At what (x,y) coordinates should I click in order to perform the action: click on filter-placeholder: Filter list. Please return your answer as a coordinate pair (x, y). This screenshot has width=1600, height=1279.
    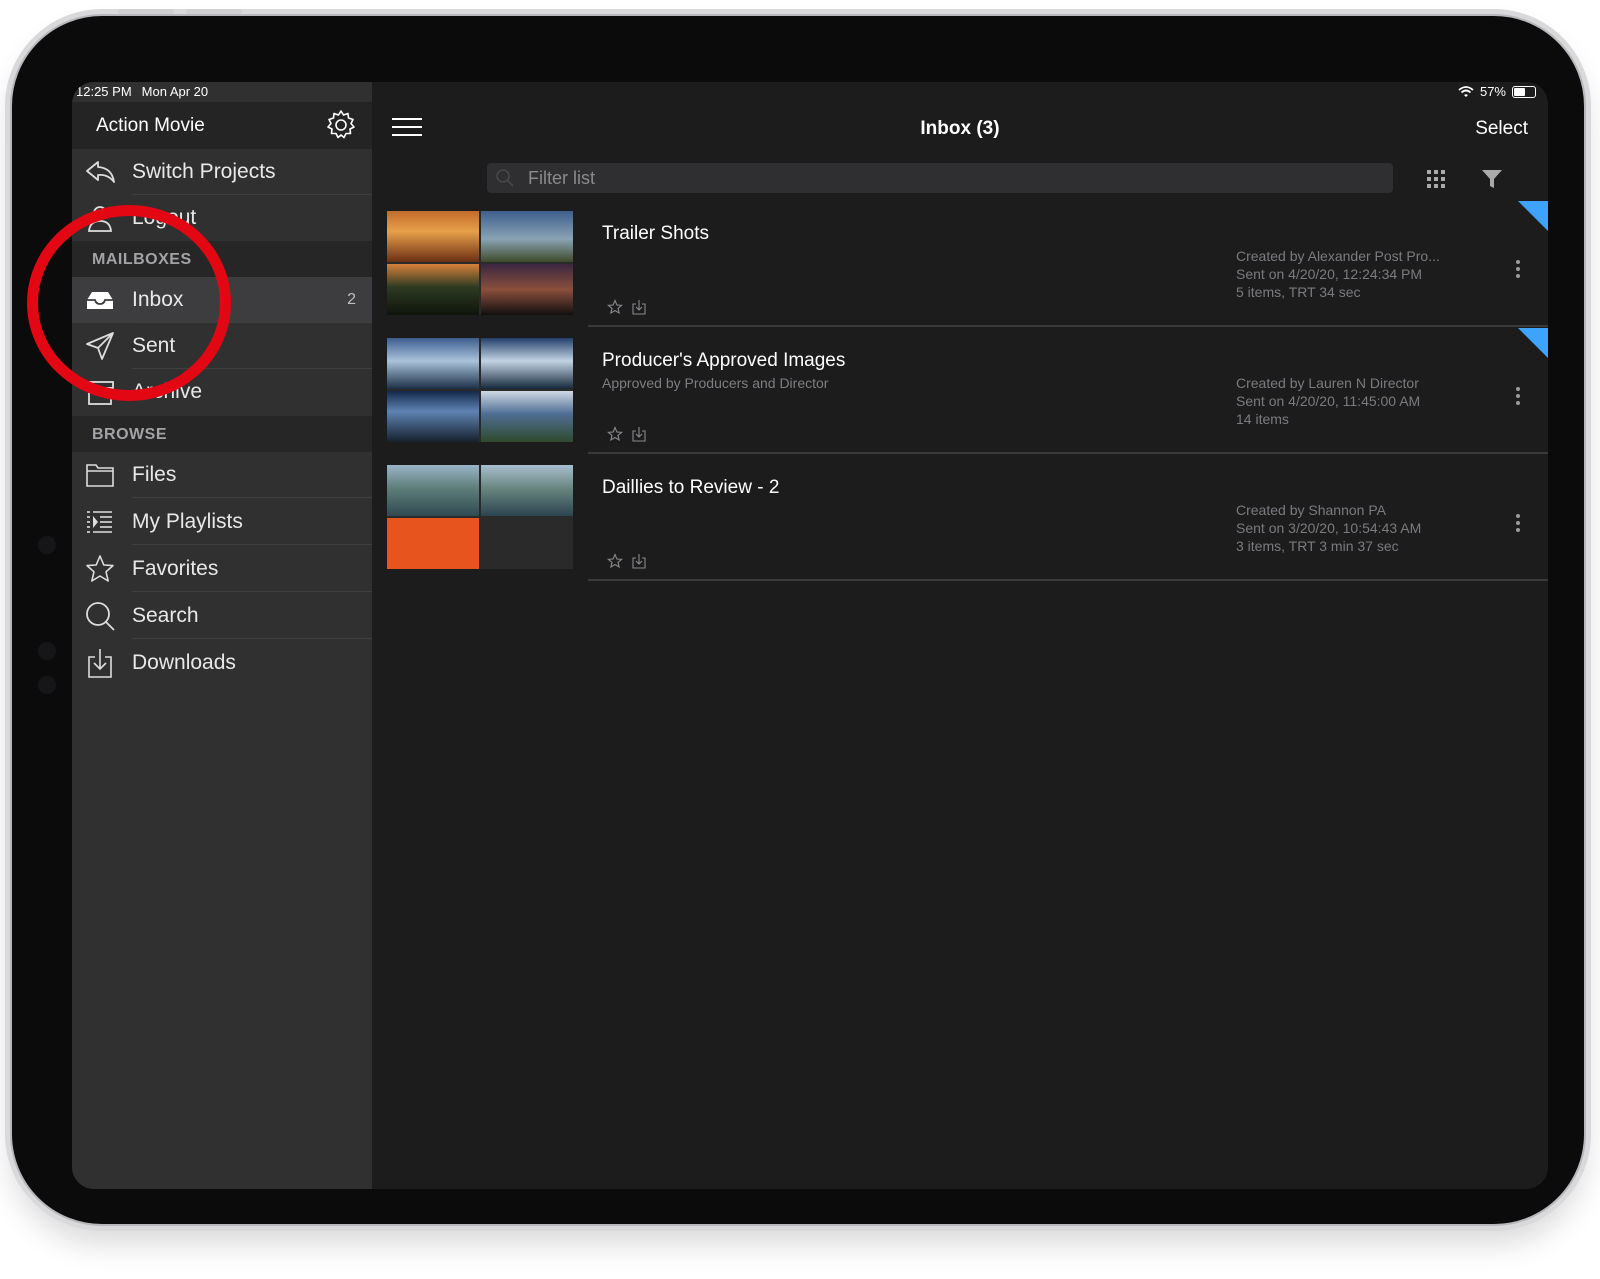
    Looking at the image, I should click on (561, 178).